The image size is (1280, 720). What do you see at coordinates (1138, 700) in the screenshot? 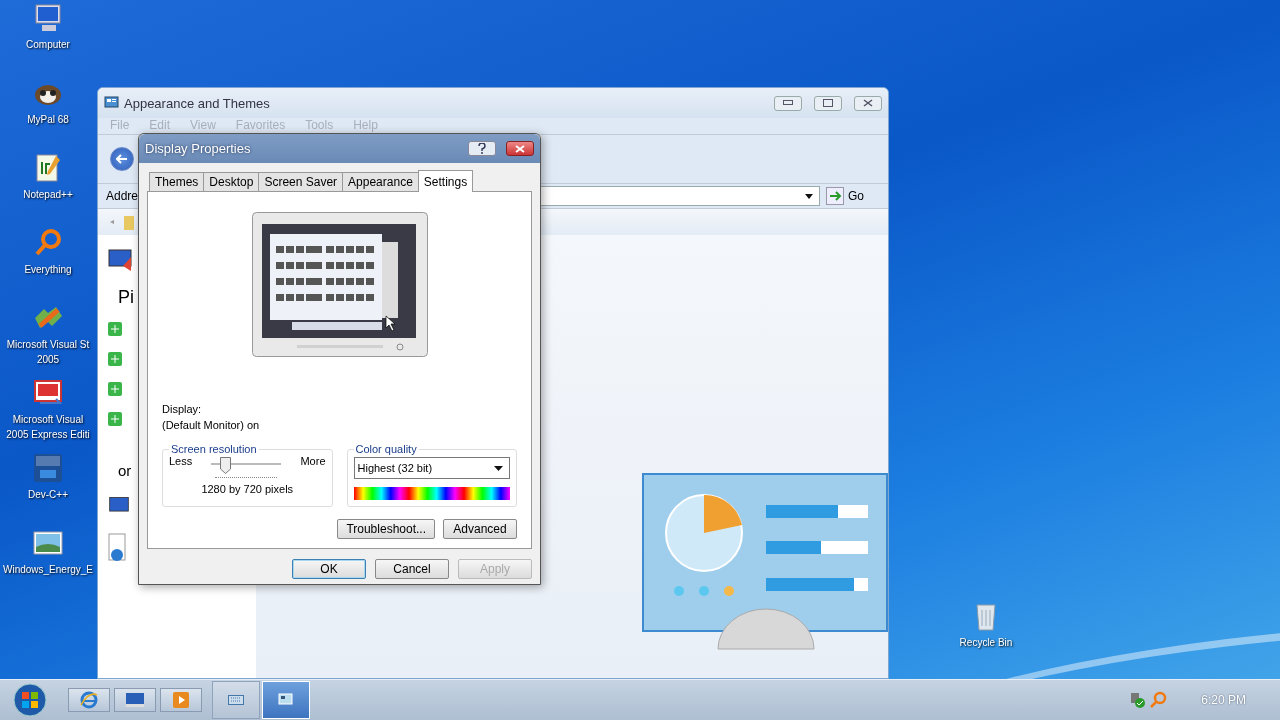
I see `security-shield-icon` at bounding box center [1138, 700].